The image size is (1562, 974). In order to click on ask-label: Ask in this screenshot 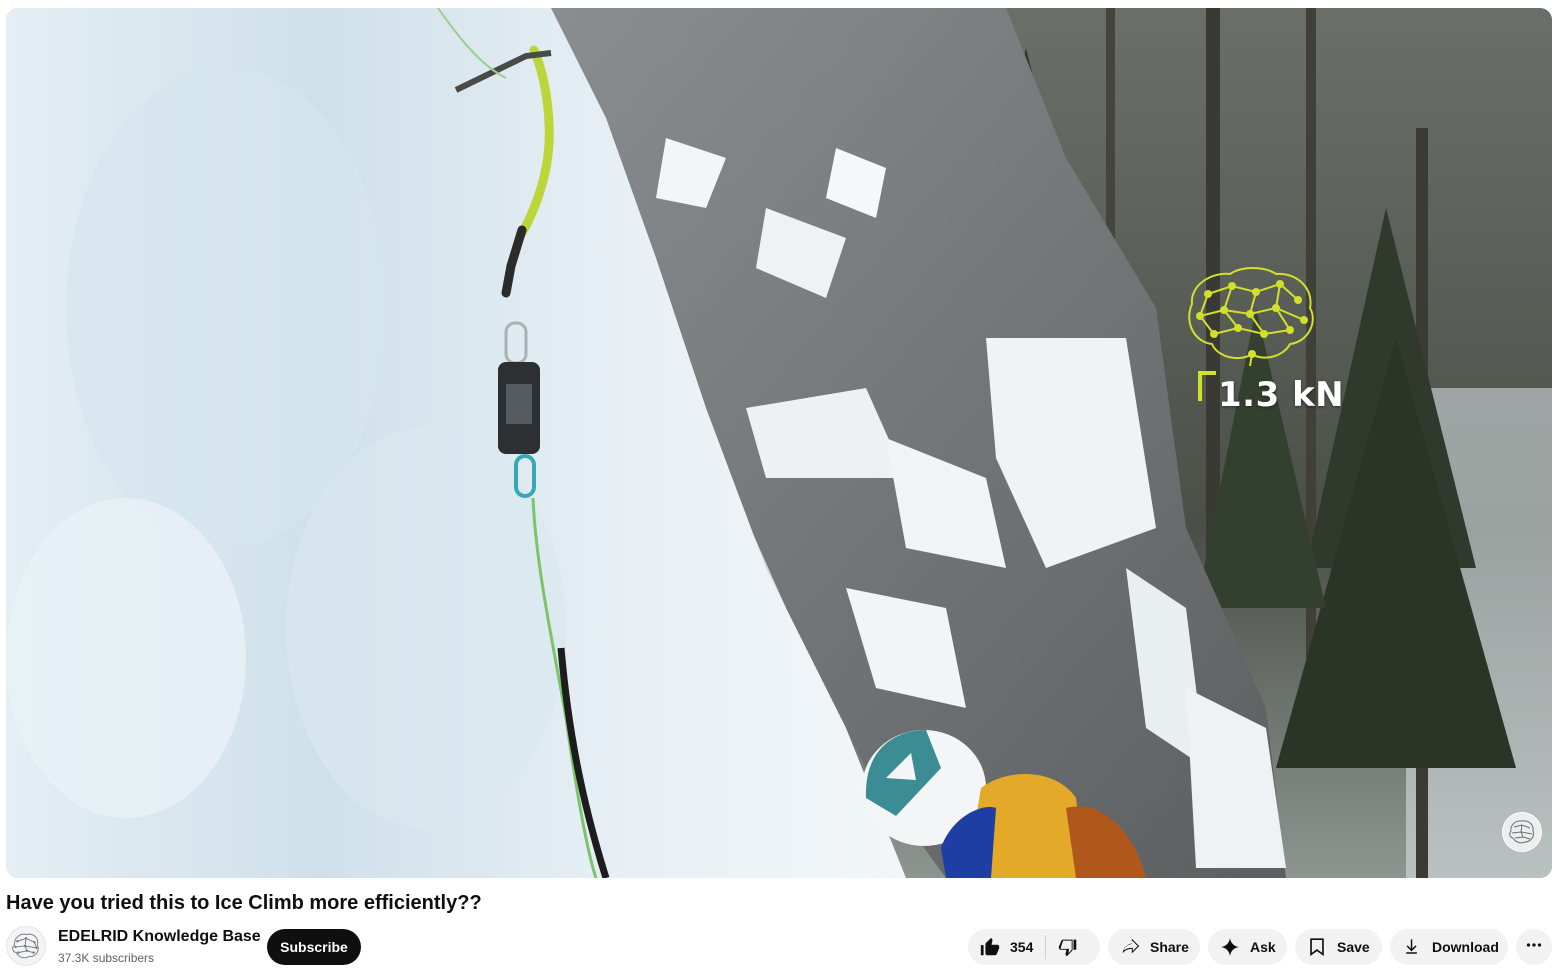, I will do `click(1263, 947)`.